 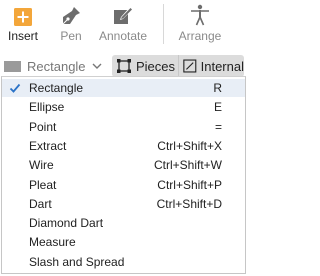 What do you see at coordinates (217, 88) in the screenshot?
I see `menu-item-shortcut: R` at bounding box center [217, 88].